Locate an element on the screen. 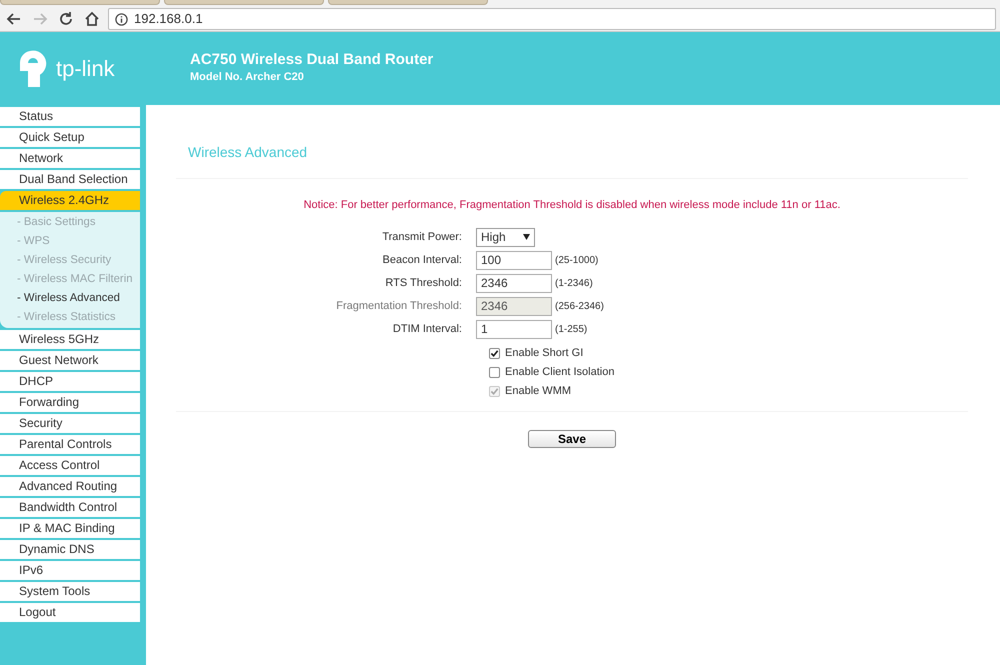 The height and width of the screenshot is (665, 1000). menu-item: IP & MAC Binding is located at coordinates (70, 528).